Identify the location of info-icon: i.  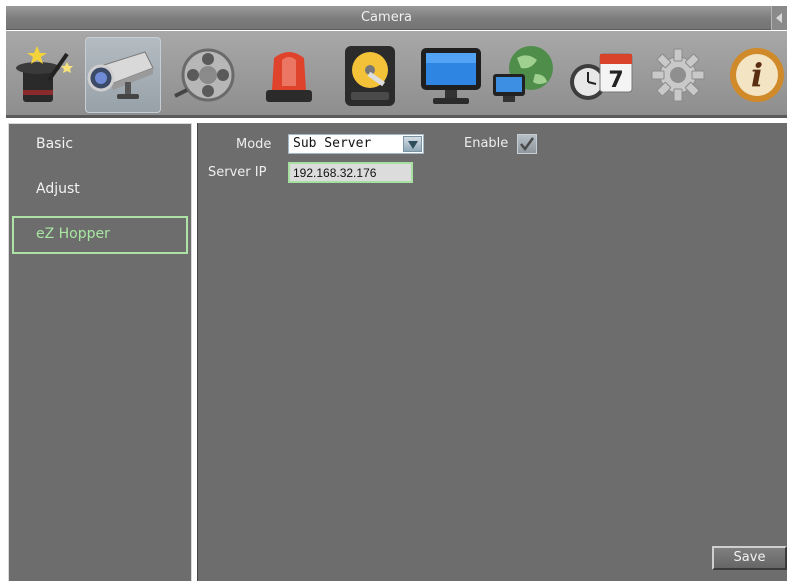
(749, 75).